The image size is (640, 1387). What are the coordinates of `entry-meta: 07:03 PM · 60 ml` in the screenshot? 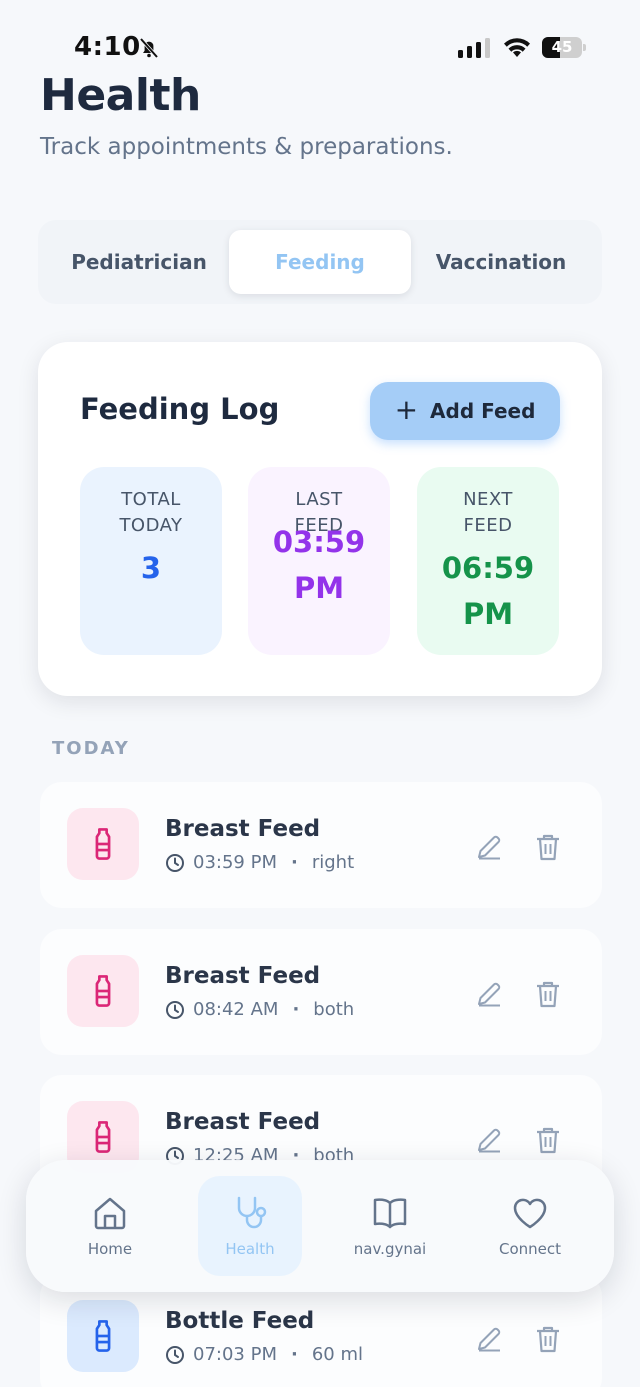 It's located at (264, 1354).